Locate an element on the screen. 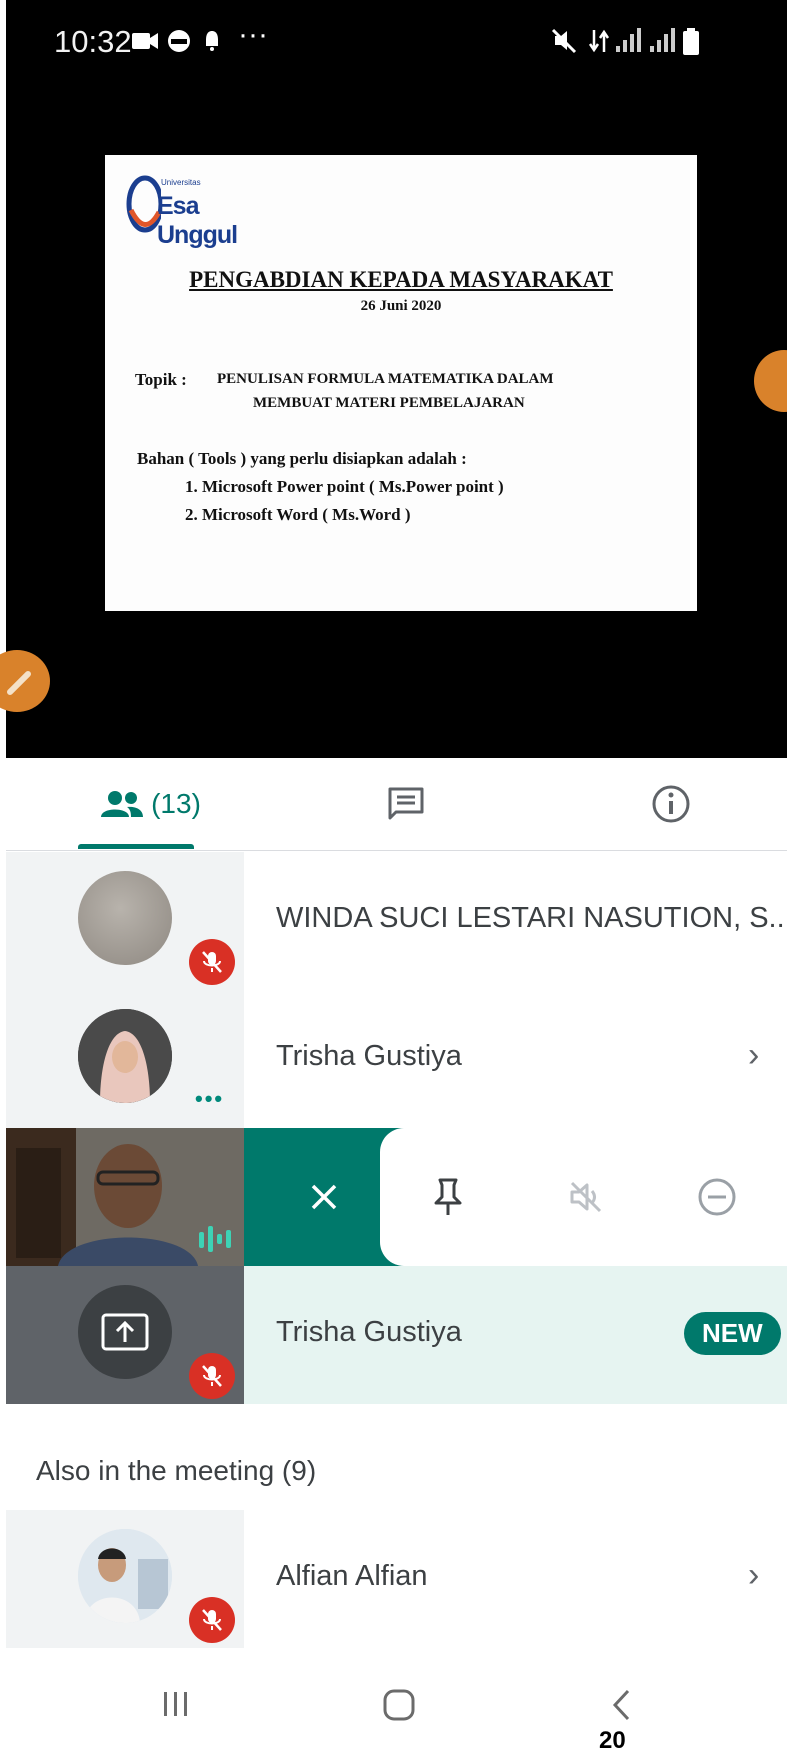  meet-icon is located at coordinates (179, 41).